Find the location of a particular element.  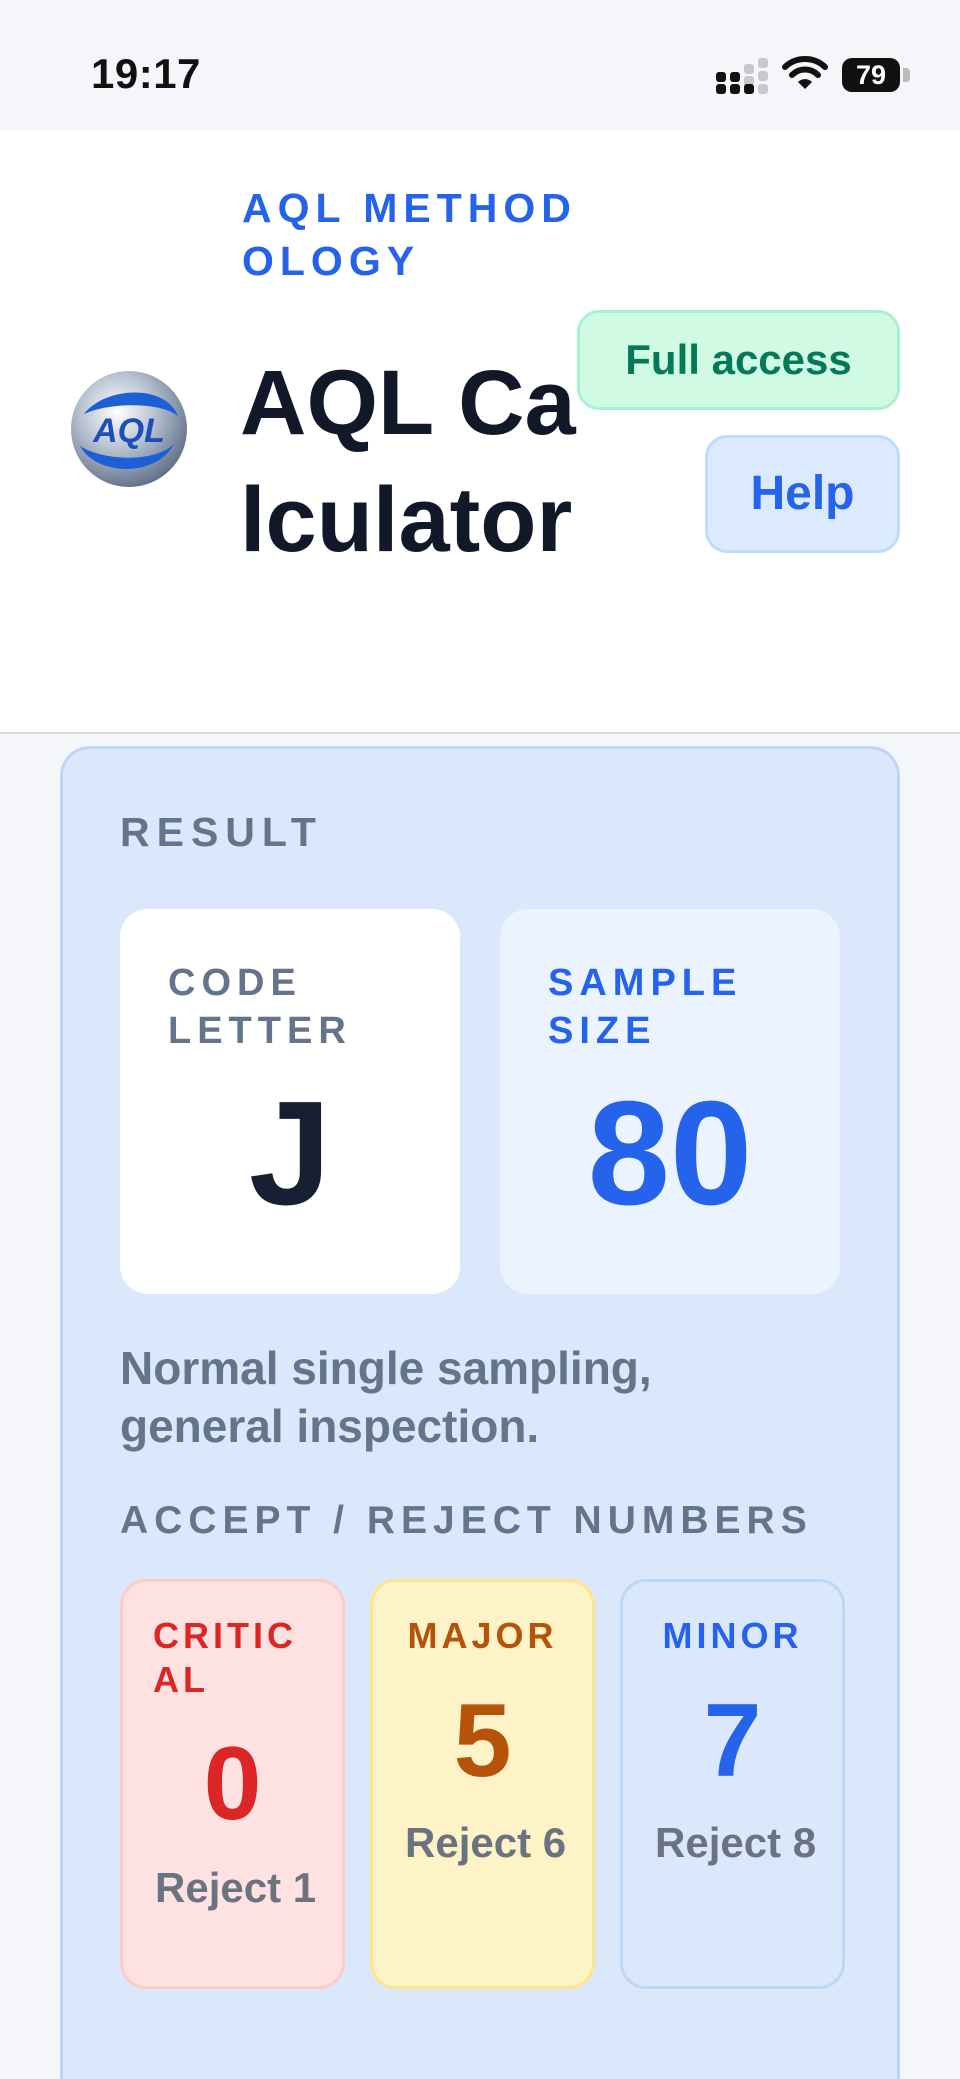

critical-card: CRITICAL 0 Reject 1 is located at coordinates (232, 1784).